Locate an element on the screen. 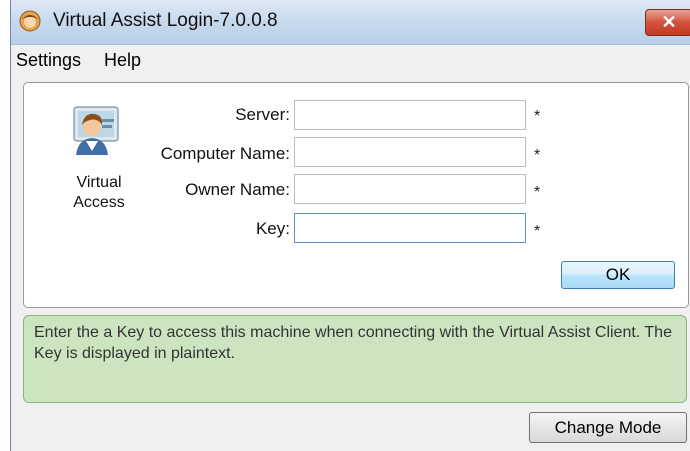 The height and width of the screenshot is (451, 690). server-field is located at coordinates (410, 115).